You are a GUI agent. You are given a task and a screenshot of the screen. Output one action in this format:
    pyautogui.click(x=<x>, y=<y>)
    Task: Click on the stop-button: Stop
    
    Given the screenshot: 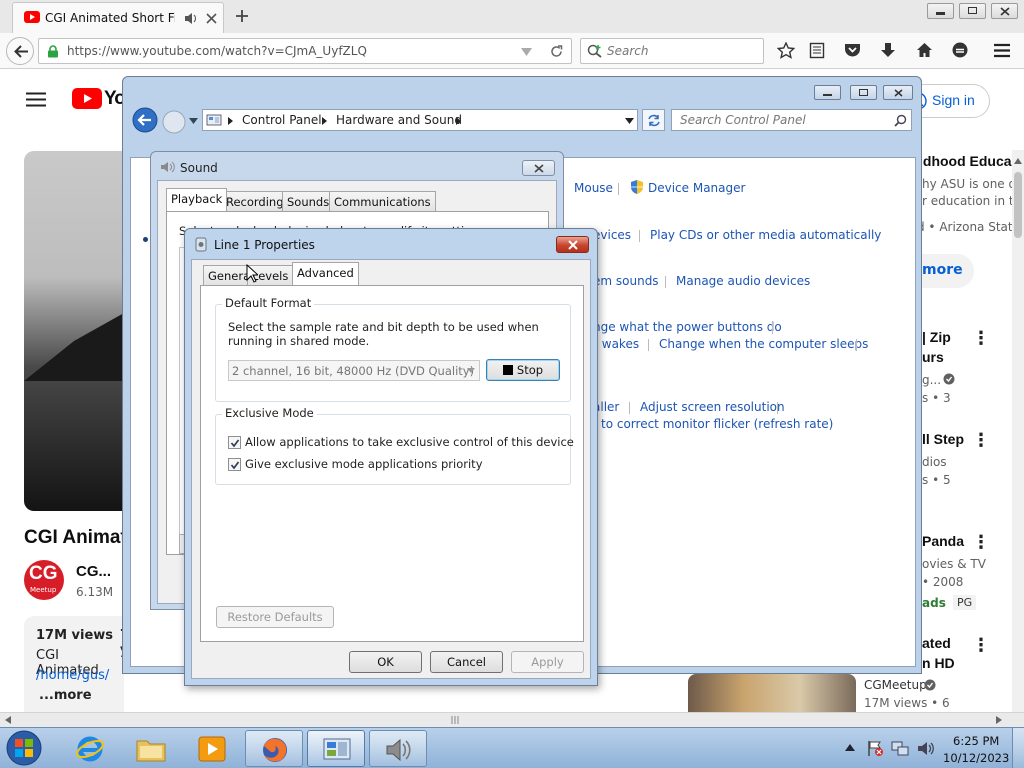 What is the action you would take?
    pyautogui.click(x=523, y=370)
    